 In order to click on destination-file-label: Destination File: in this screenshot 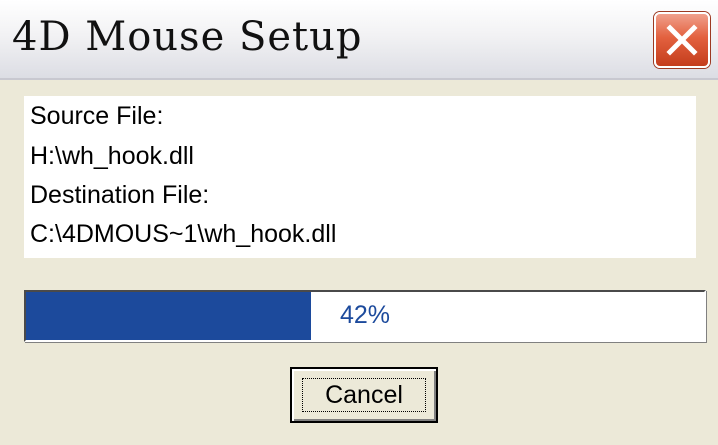, I will do `click(120, 195)`.